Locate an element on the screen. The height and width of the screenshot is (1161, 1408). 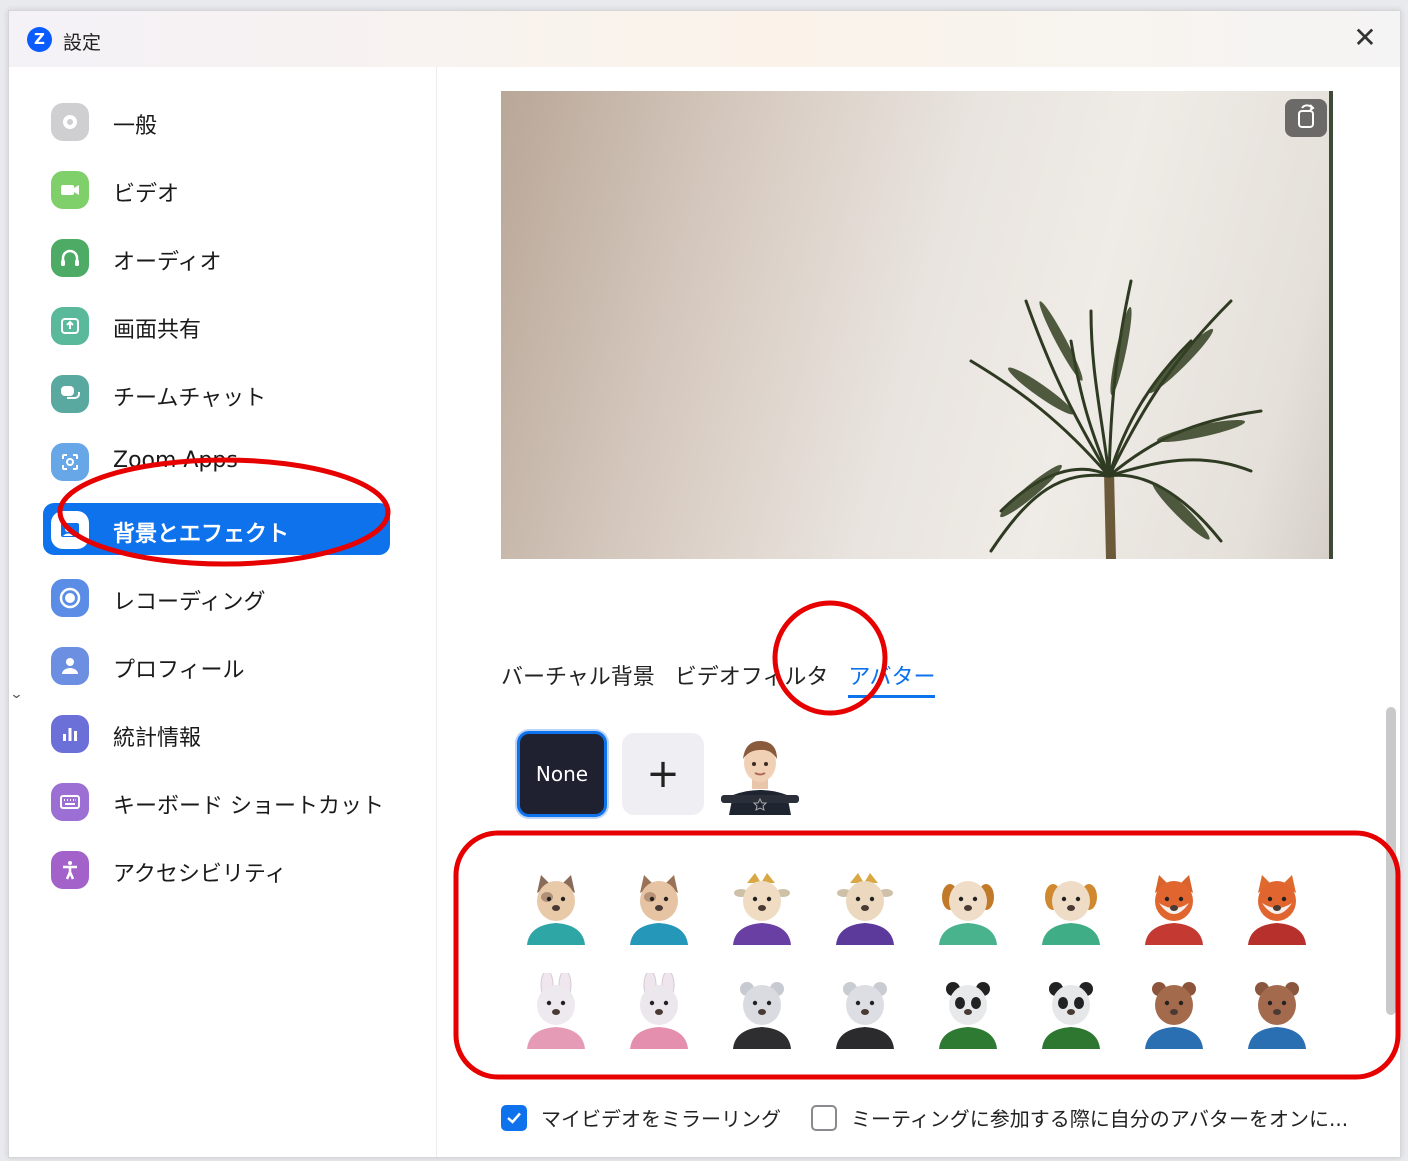
avatar-on-join-checkbox is located at coordinates (824, 1117).